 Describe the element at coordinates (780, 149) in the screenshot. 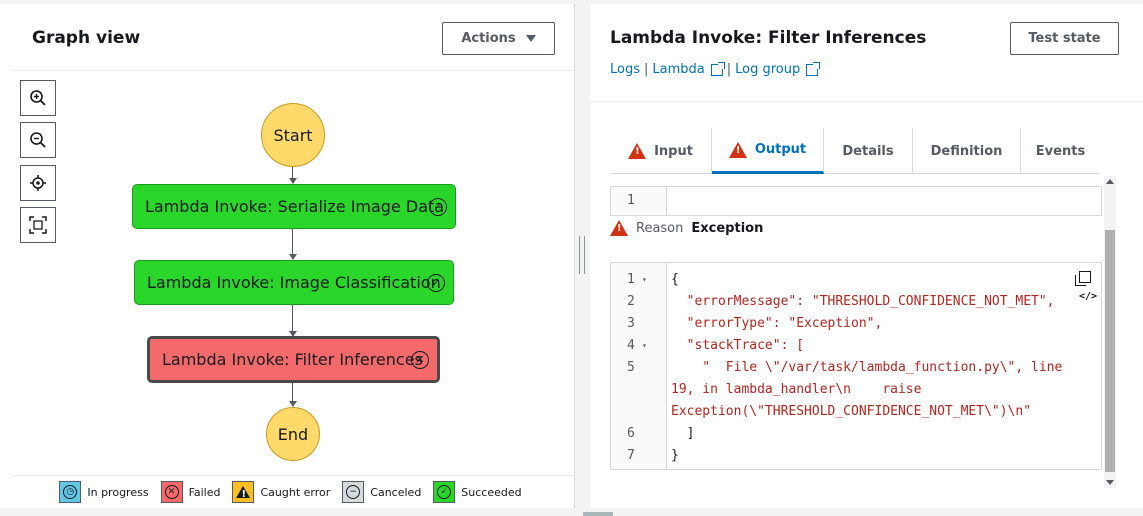

I see `tab-label: Output` at that location.